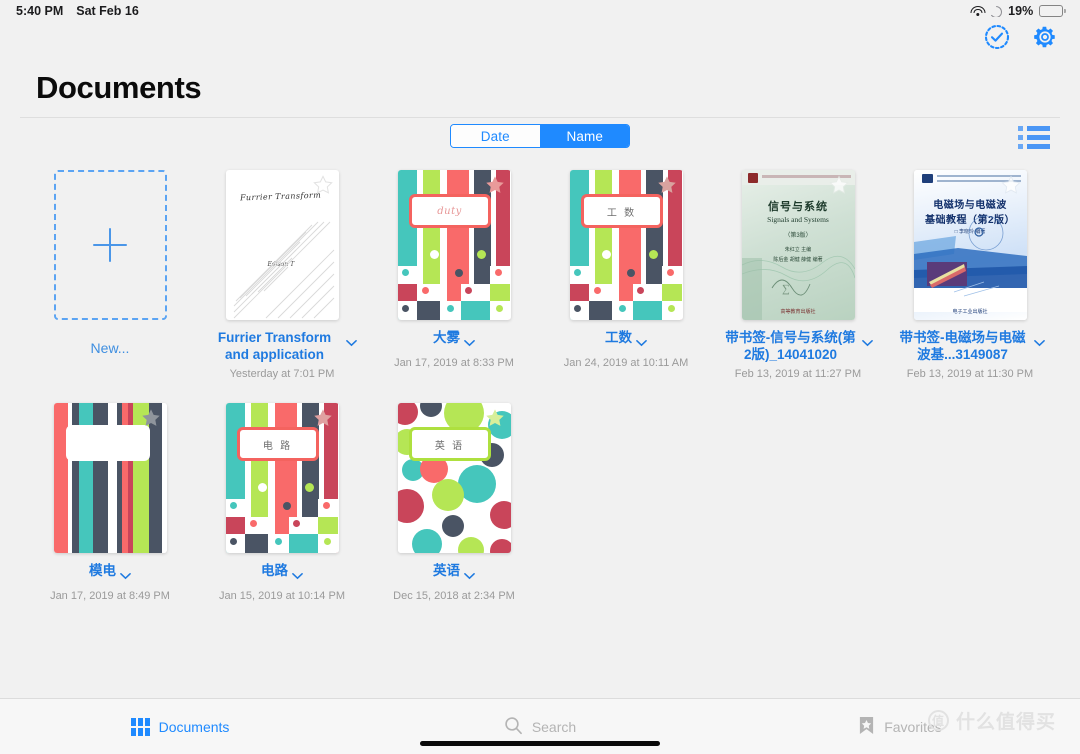 The height and width of the screenshot is (754, 1080). What do you see at coordinates (495, 136) in the screenshot?
I see `sort-option-date: Date` at bounding box center [495, 136].